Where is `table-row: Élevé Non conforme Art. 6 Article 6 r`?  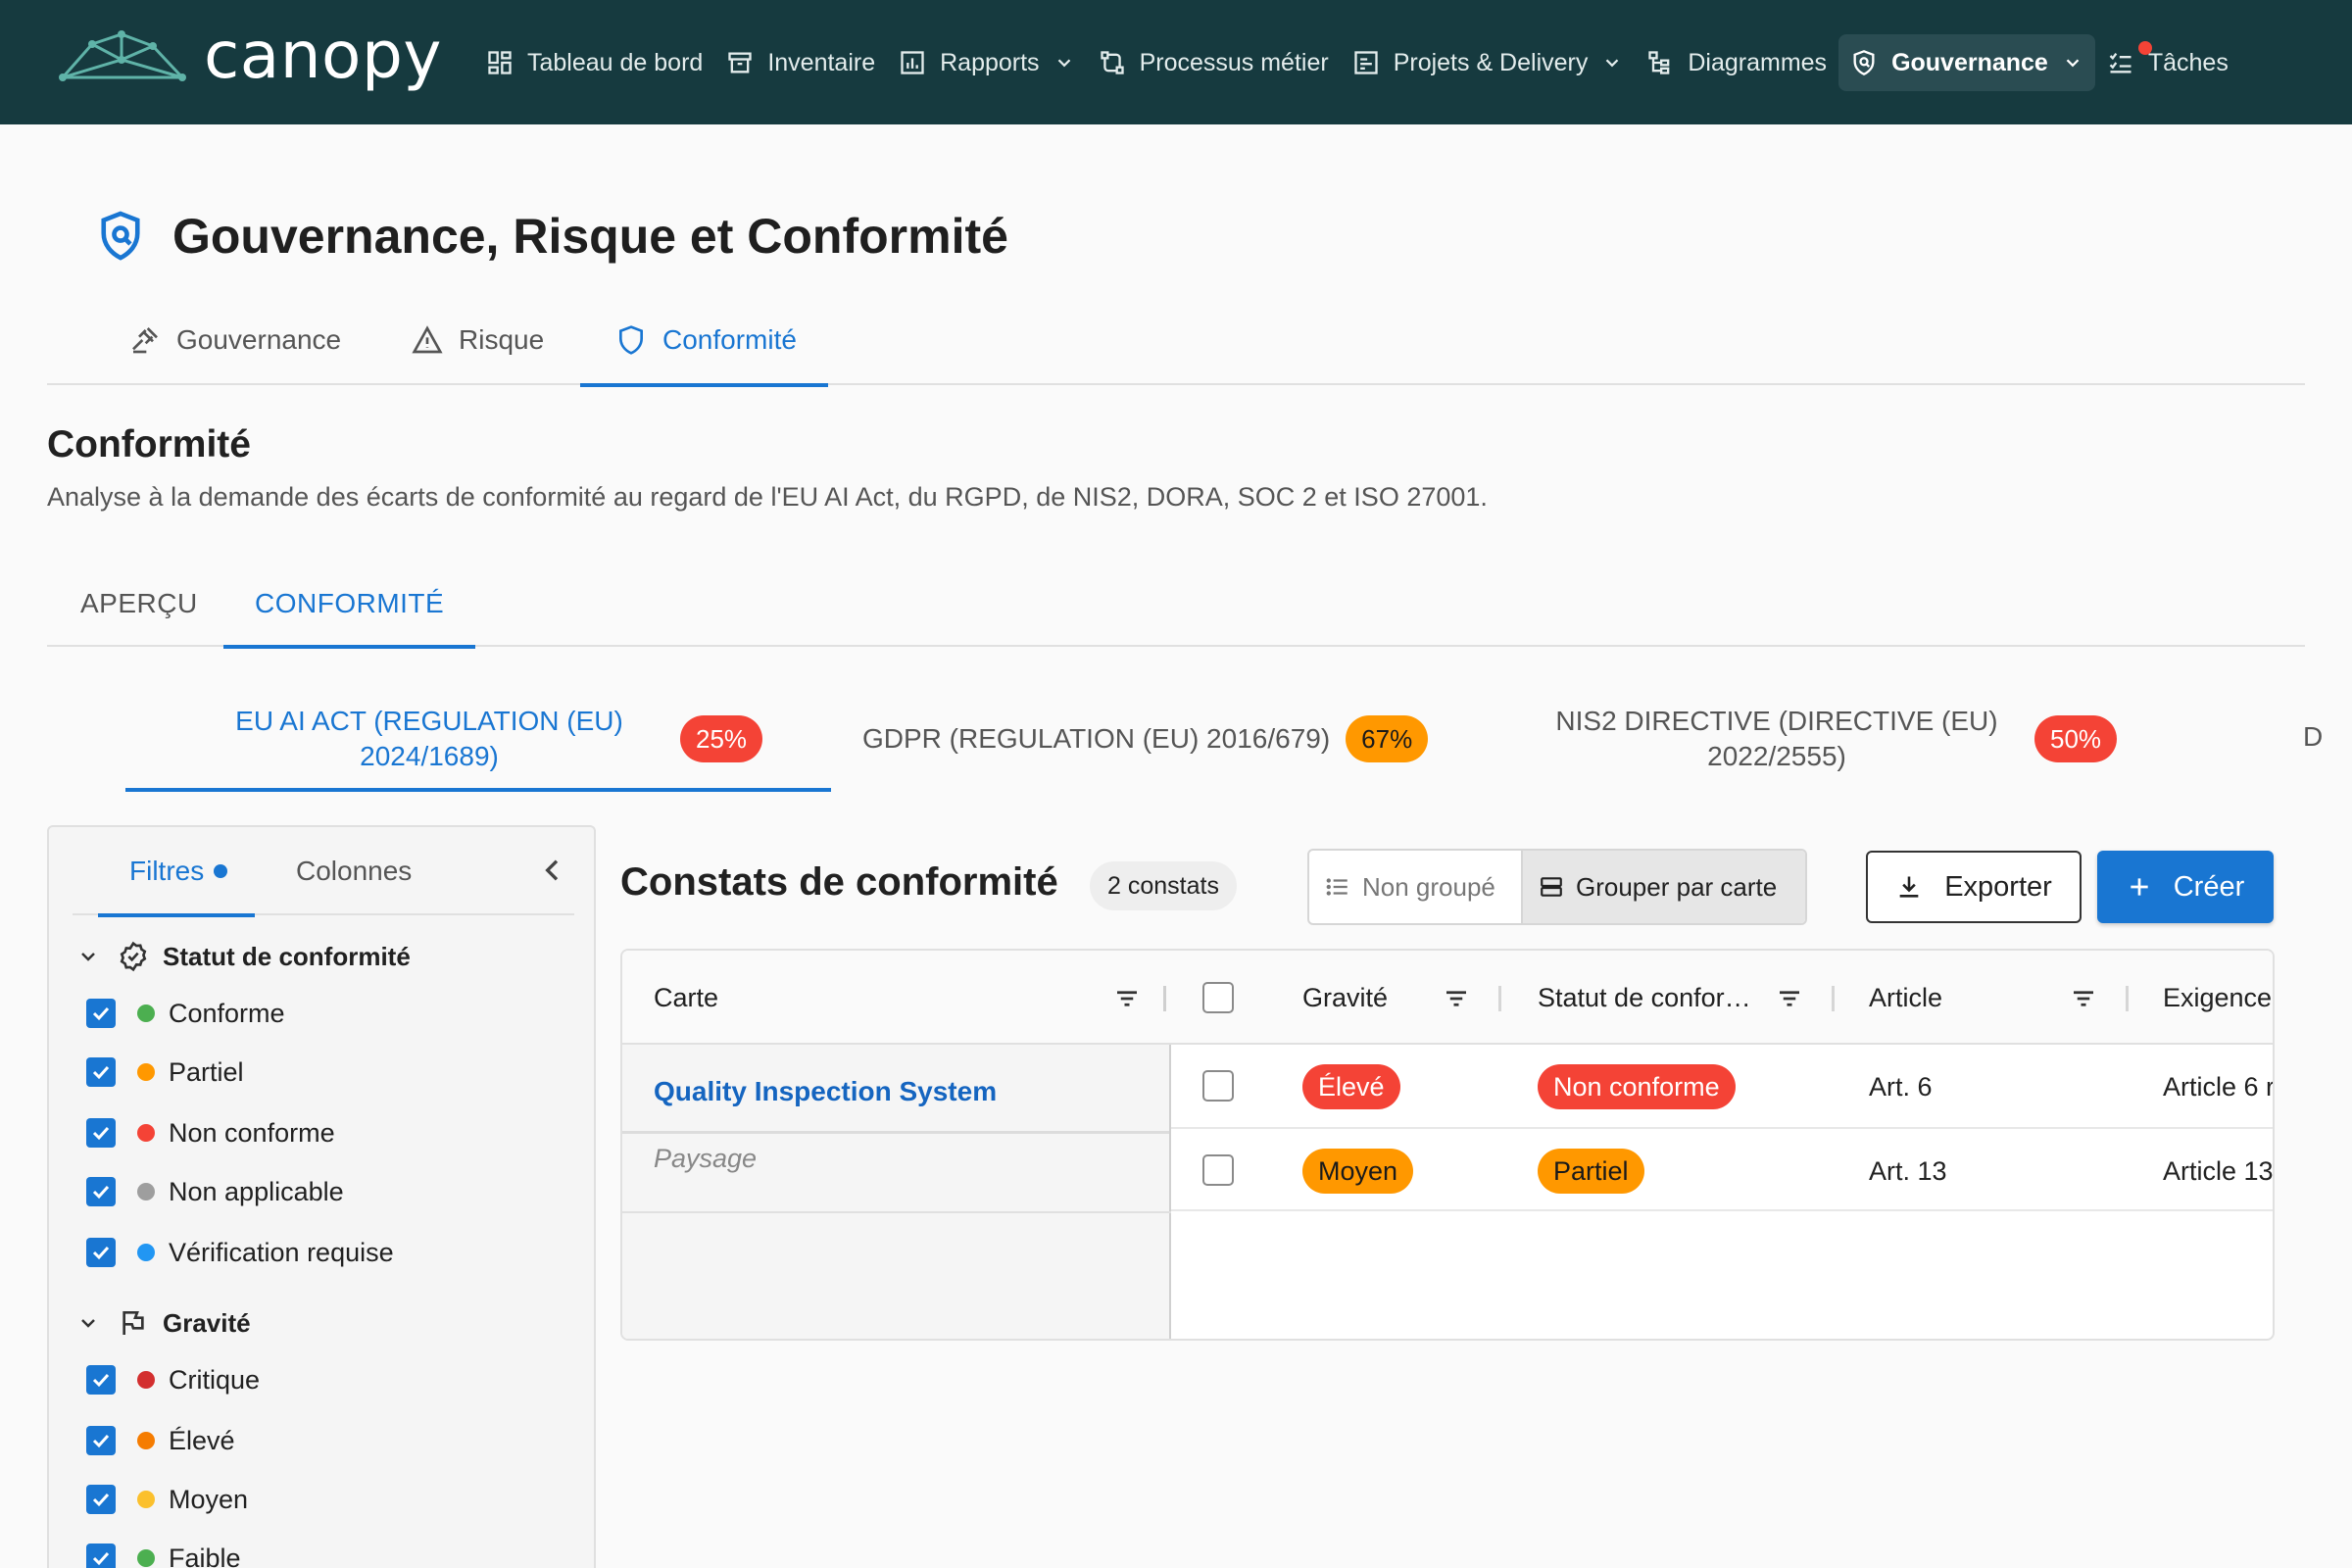 table-row: Élevé Non conforme Art. 6 Article 6 r is located at coordinates (1723, 1088).